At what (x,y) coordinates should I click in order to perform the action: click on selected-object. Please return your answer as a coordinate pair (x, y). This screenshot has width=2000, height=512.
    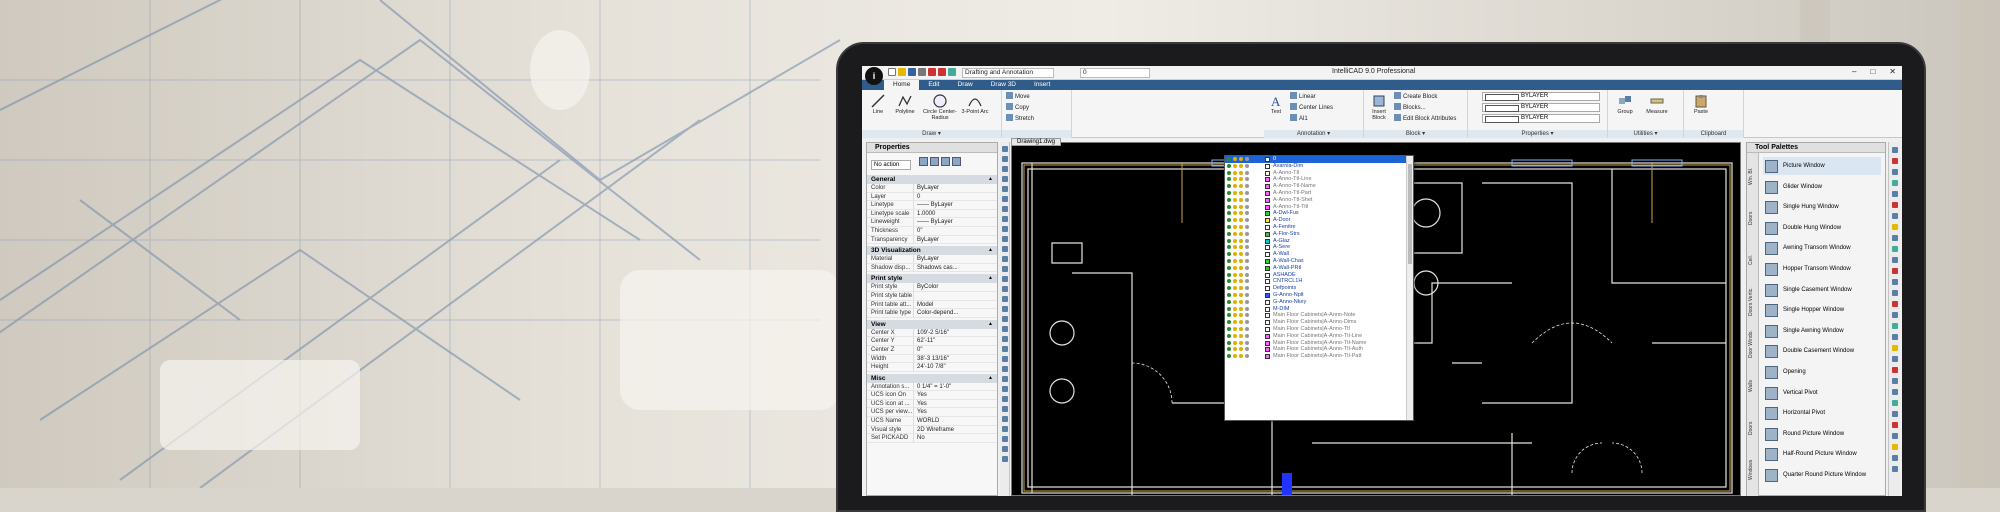
    Looking at the image, I should click on (1287, 484).